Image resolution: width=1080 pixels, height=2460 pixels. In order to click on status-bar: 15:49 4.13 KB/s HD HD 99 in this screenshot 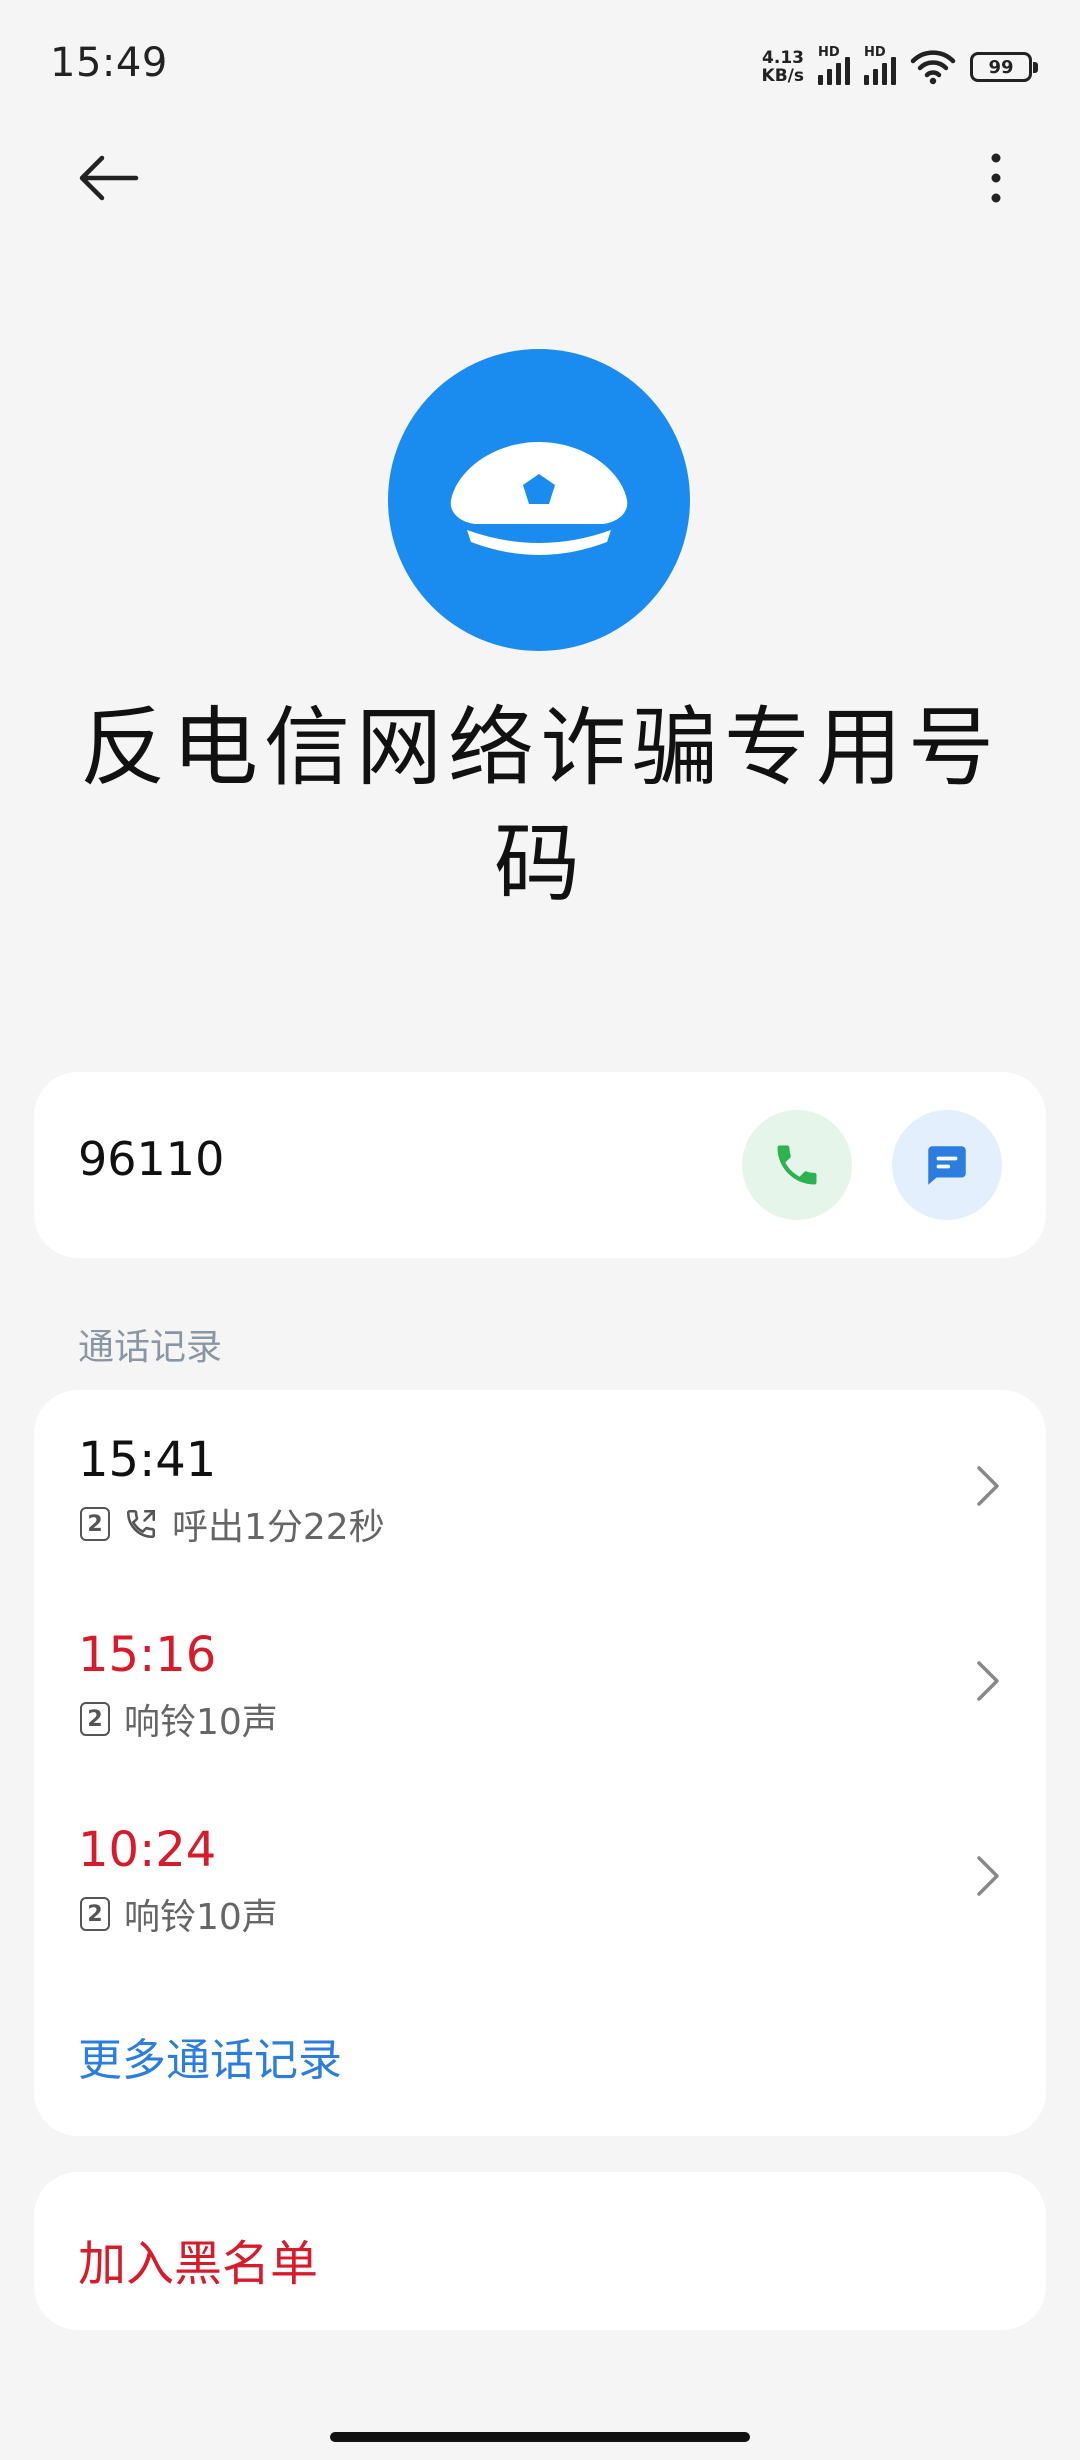, I will do `click(540, 65)`.